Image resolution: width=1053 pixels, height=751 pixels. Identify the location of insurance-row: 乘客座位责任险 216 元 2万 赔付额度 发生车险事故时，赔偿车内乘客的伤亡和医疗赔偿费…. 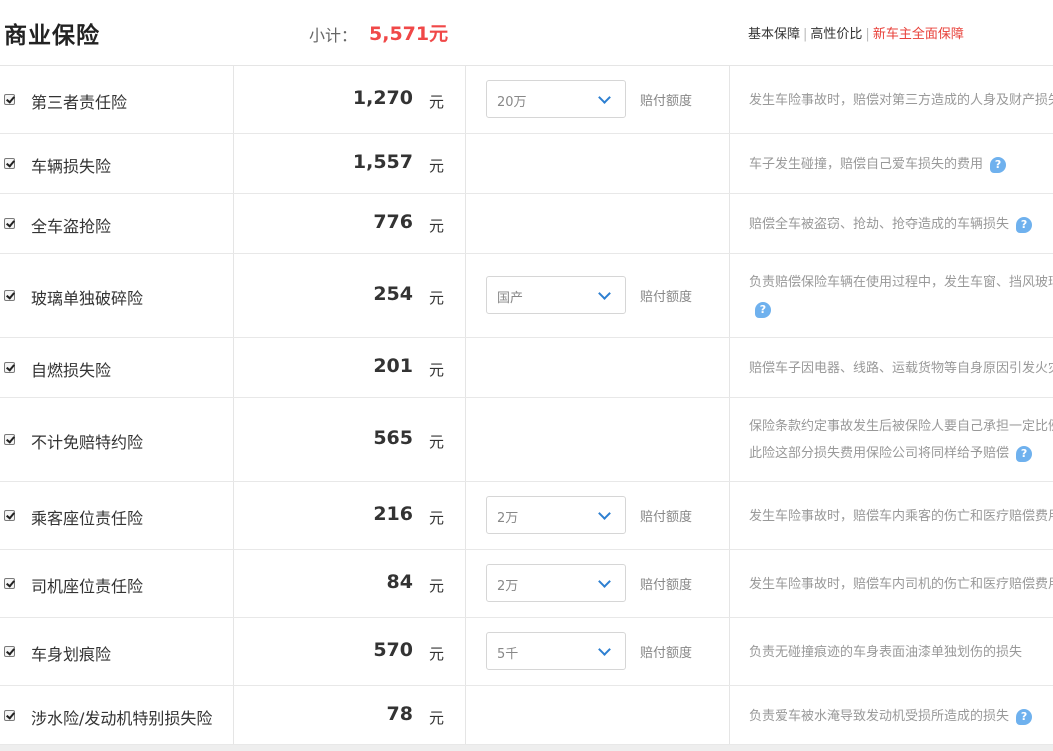
(526, 516).